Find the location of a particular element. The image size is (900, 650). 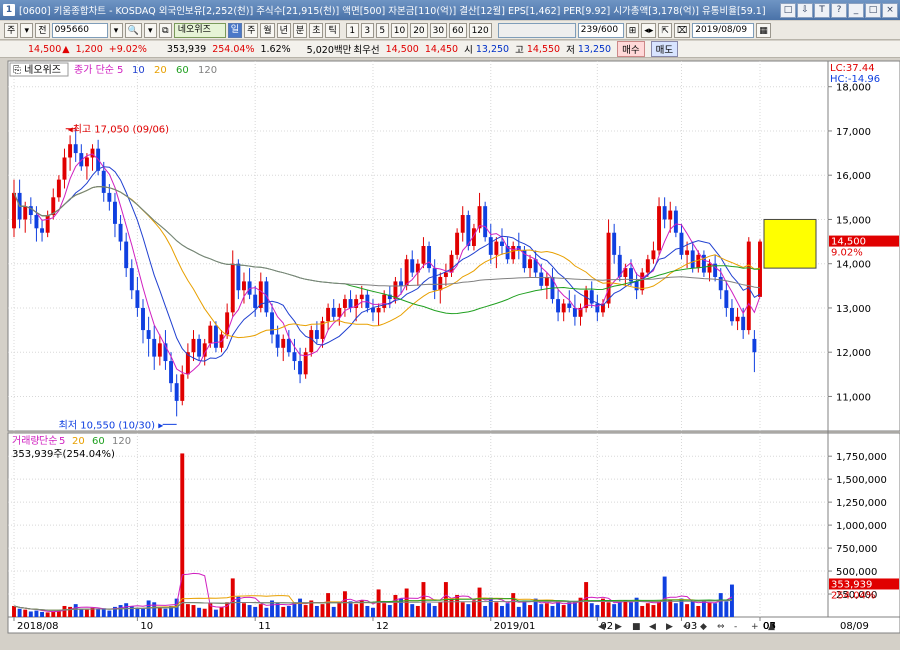

price-tick-label: 11,000 is located at coordinates (853, 397).